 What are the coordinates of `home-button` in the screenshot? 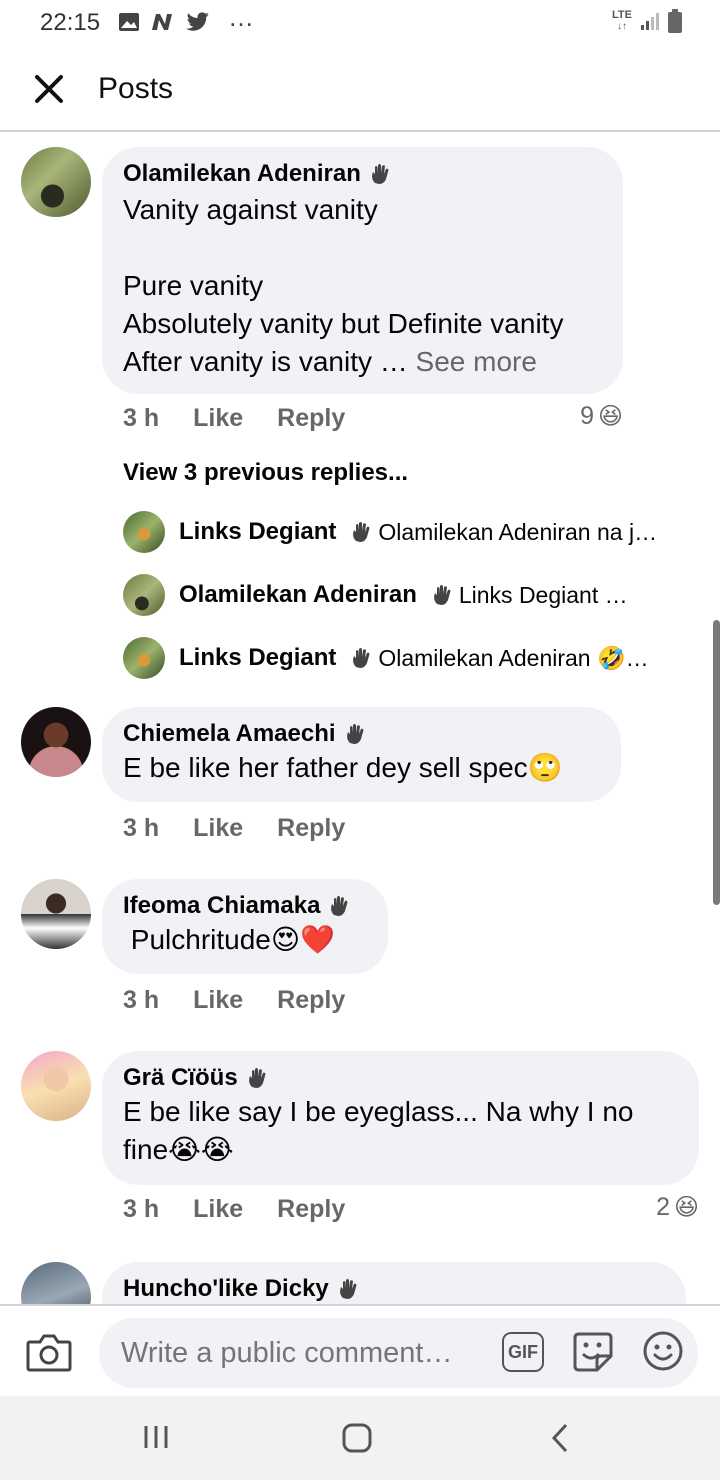 It's located at (357, 1440).